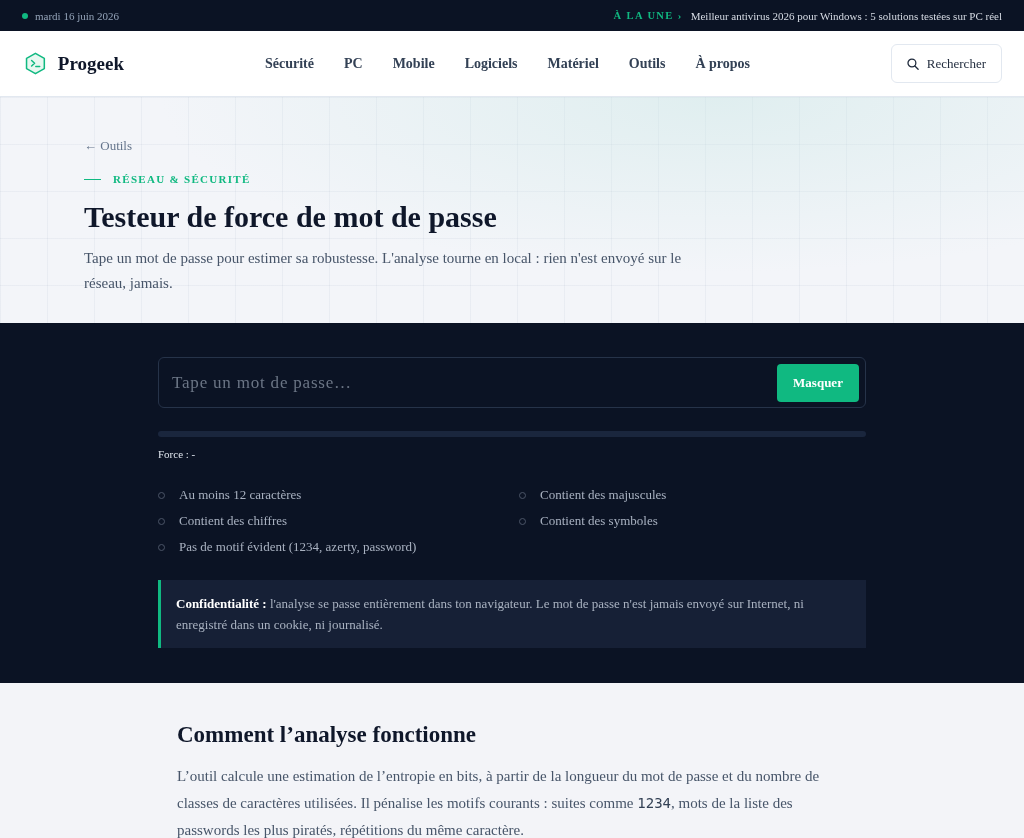 The width and height of the screenshot is (1024, 838). I want to click on dot-icon, so click(25, 15).